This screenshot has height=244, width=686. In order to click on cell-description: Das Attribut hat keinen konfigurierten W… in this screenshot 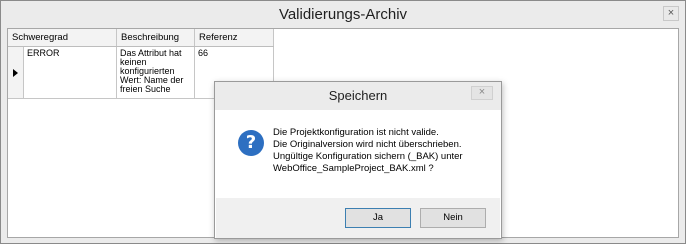, I will do `click(156, 72)`.